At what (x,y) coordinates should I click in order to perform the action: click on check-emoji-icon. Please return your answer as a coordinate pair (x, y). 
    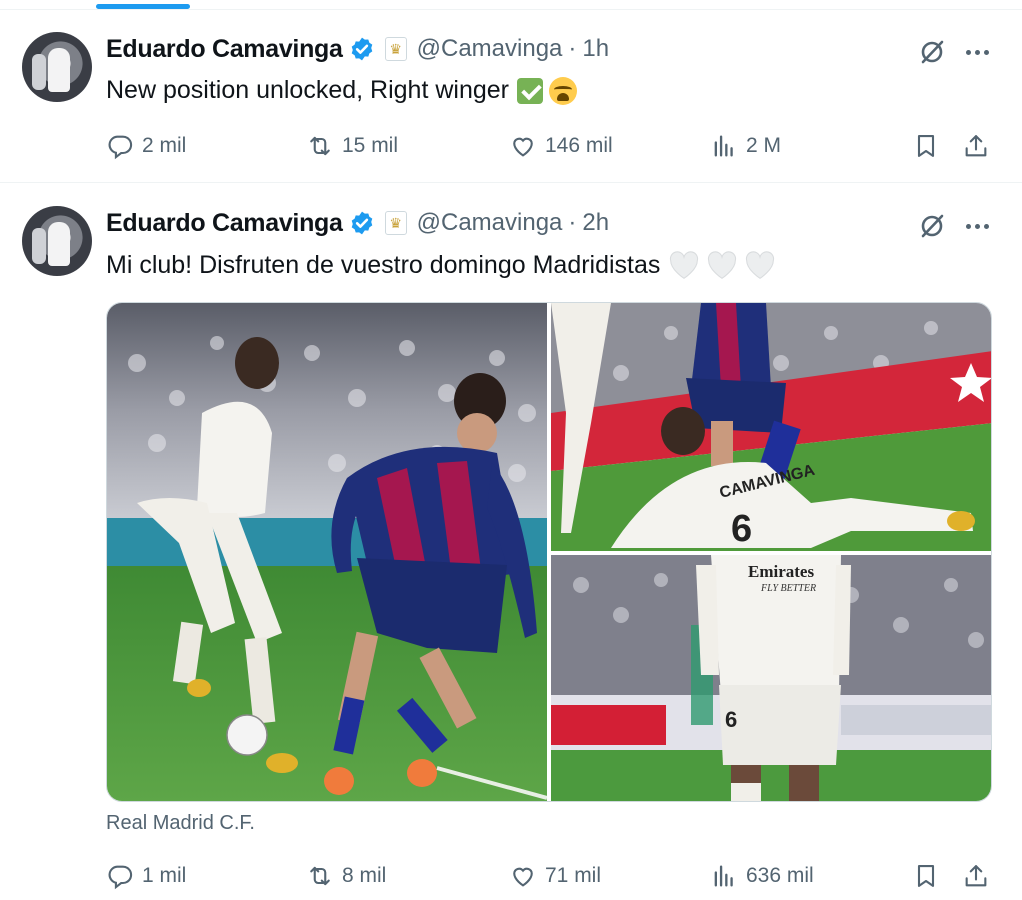
    Looking at the image, I should click on (530, 90).